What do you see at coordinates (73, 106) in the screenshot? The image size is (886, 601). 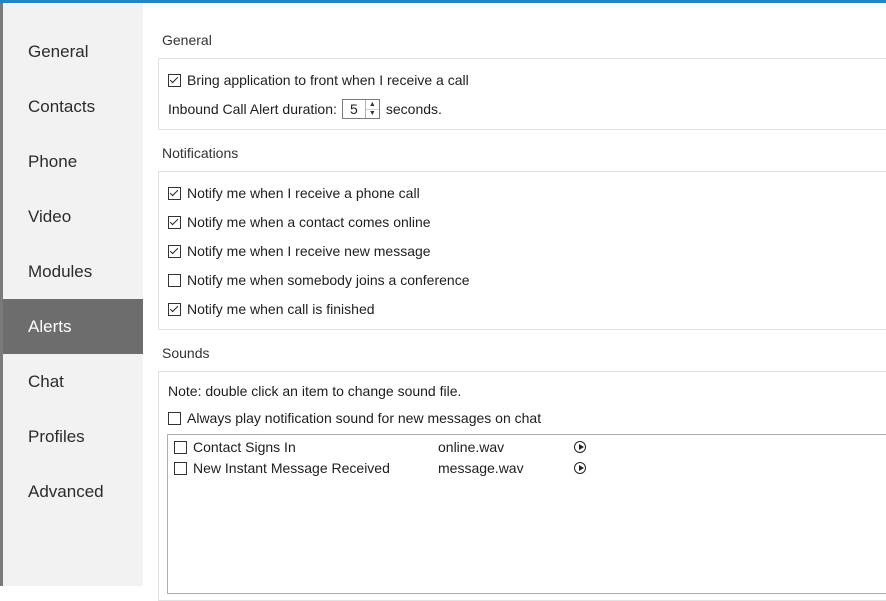 I see `sidebar-item-contacts: Contacts` at bounding box center [73, 106].